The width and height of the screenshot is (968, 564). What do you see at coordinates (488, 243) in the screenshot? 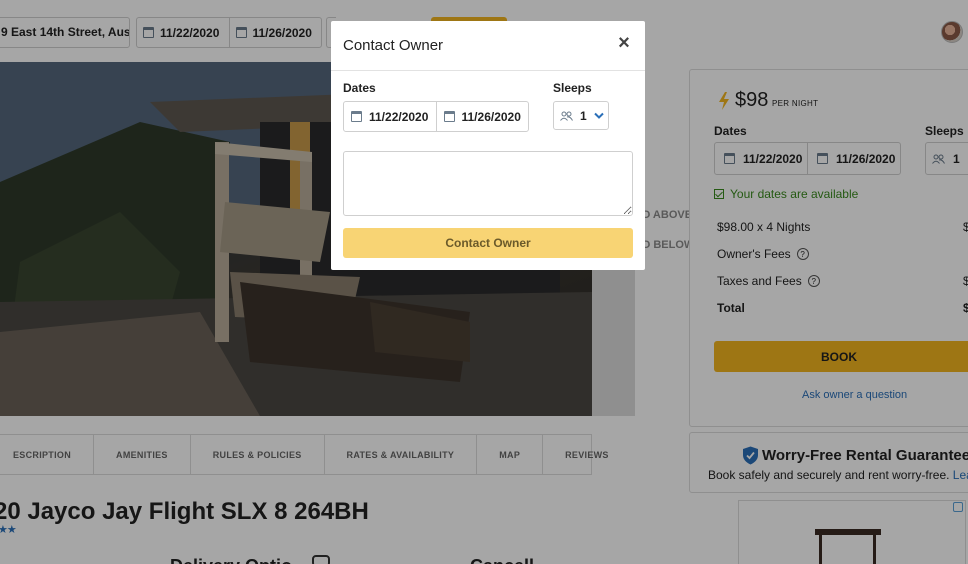
I see `contact-owner-button: Contact Owner` at bounding box center [488, 243].